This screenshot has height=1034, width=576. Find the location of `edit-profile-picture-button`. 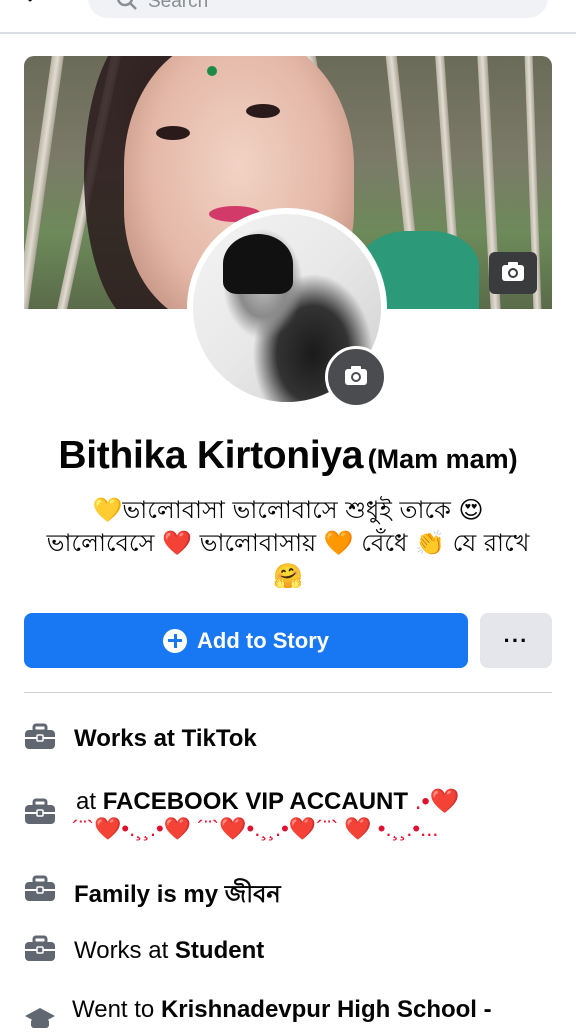

edit-profile-picture-button is located at coordinates (356, 377).